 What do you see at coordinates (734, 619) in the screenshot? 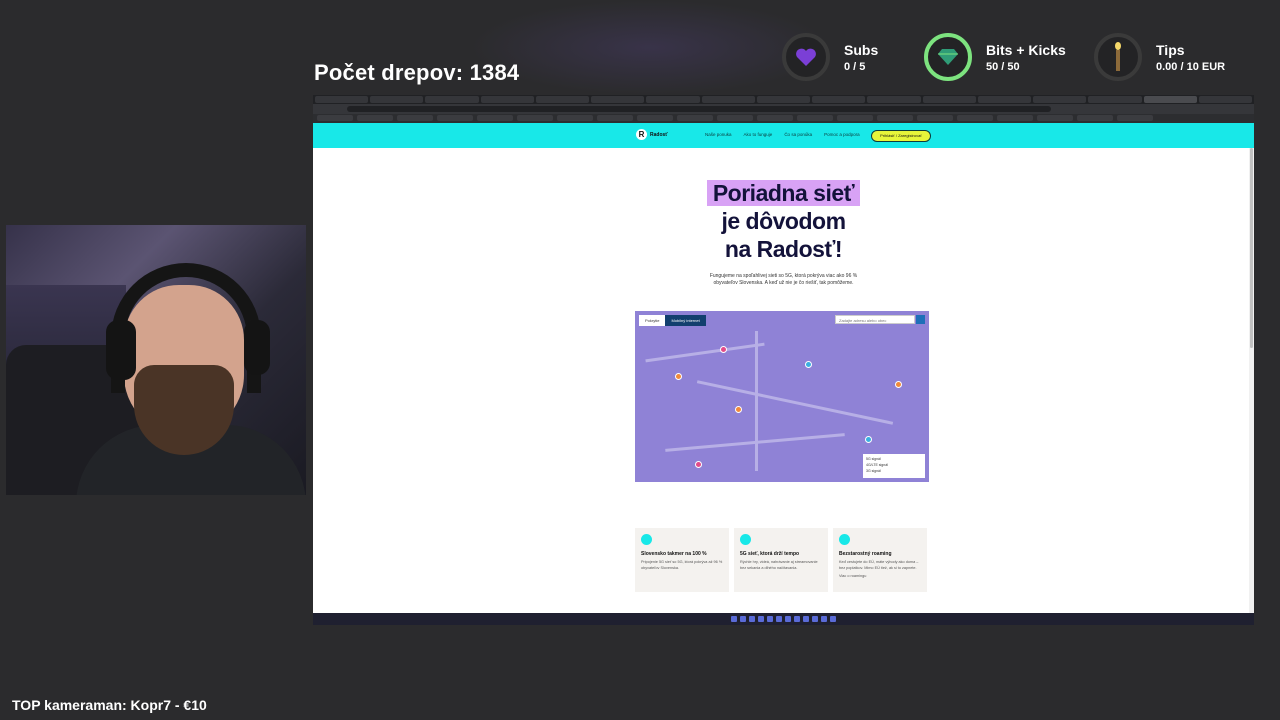
I see `start-icon` at bounding box center [734, 619].